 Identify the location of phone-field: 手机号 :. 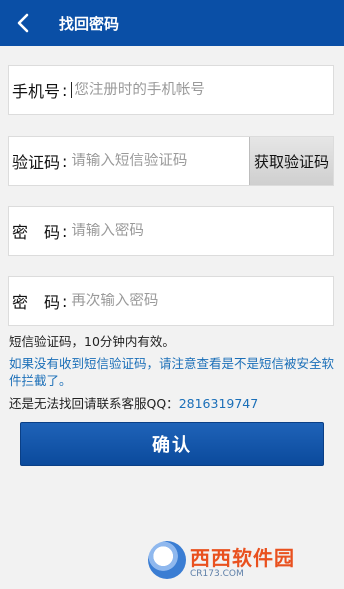
(171, 90).